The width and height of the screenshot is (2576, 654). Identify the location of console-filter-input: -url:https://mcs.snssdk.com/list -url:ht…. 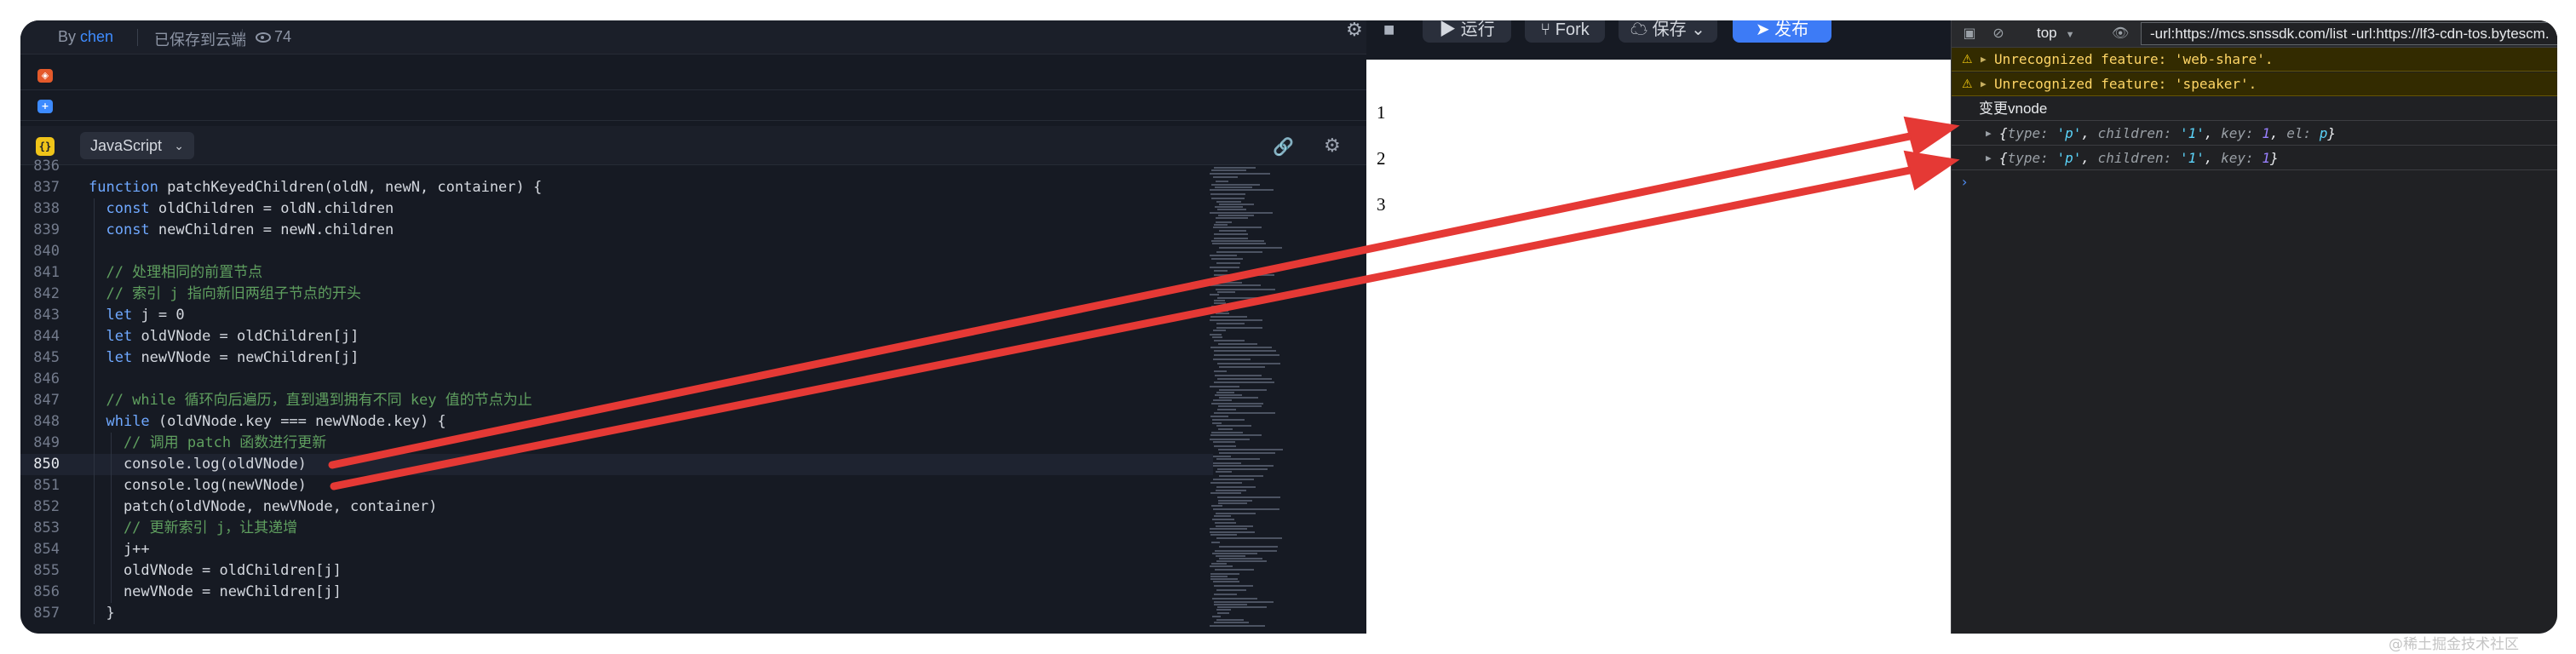
(2349, 34).